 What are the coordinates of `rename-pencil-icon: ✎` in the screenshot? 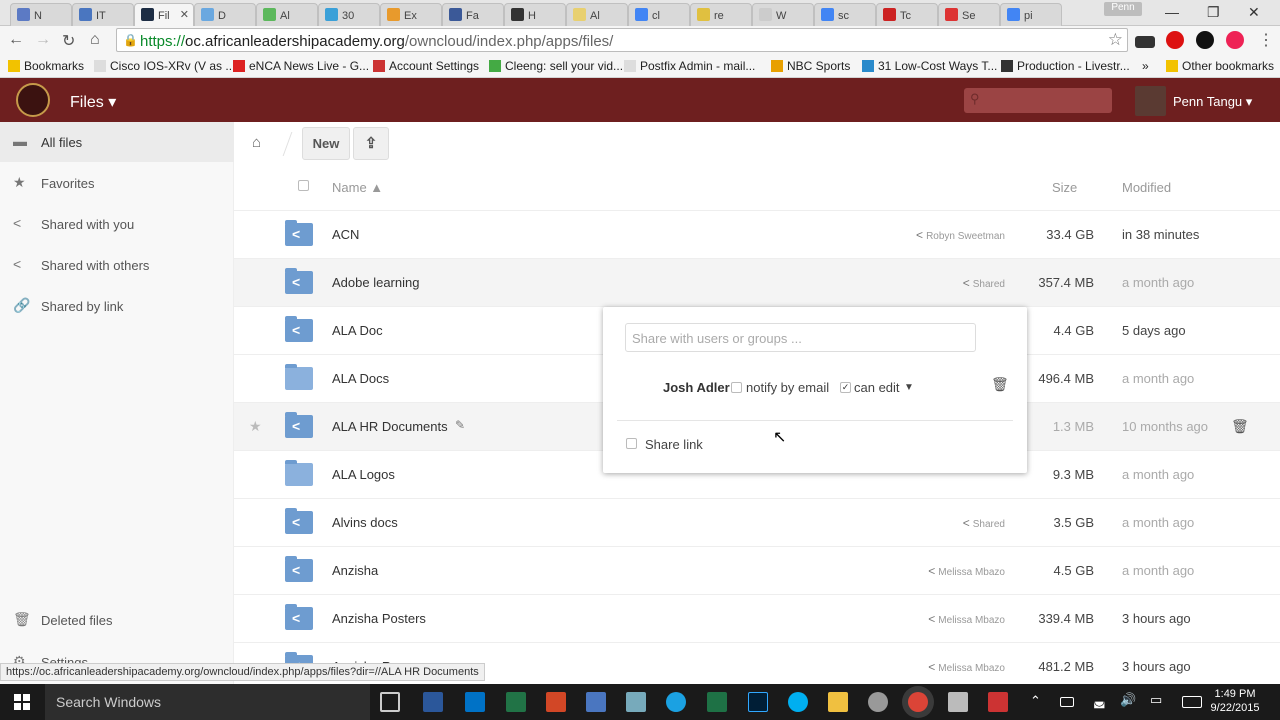 It's located at (460, 425).